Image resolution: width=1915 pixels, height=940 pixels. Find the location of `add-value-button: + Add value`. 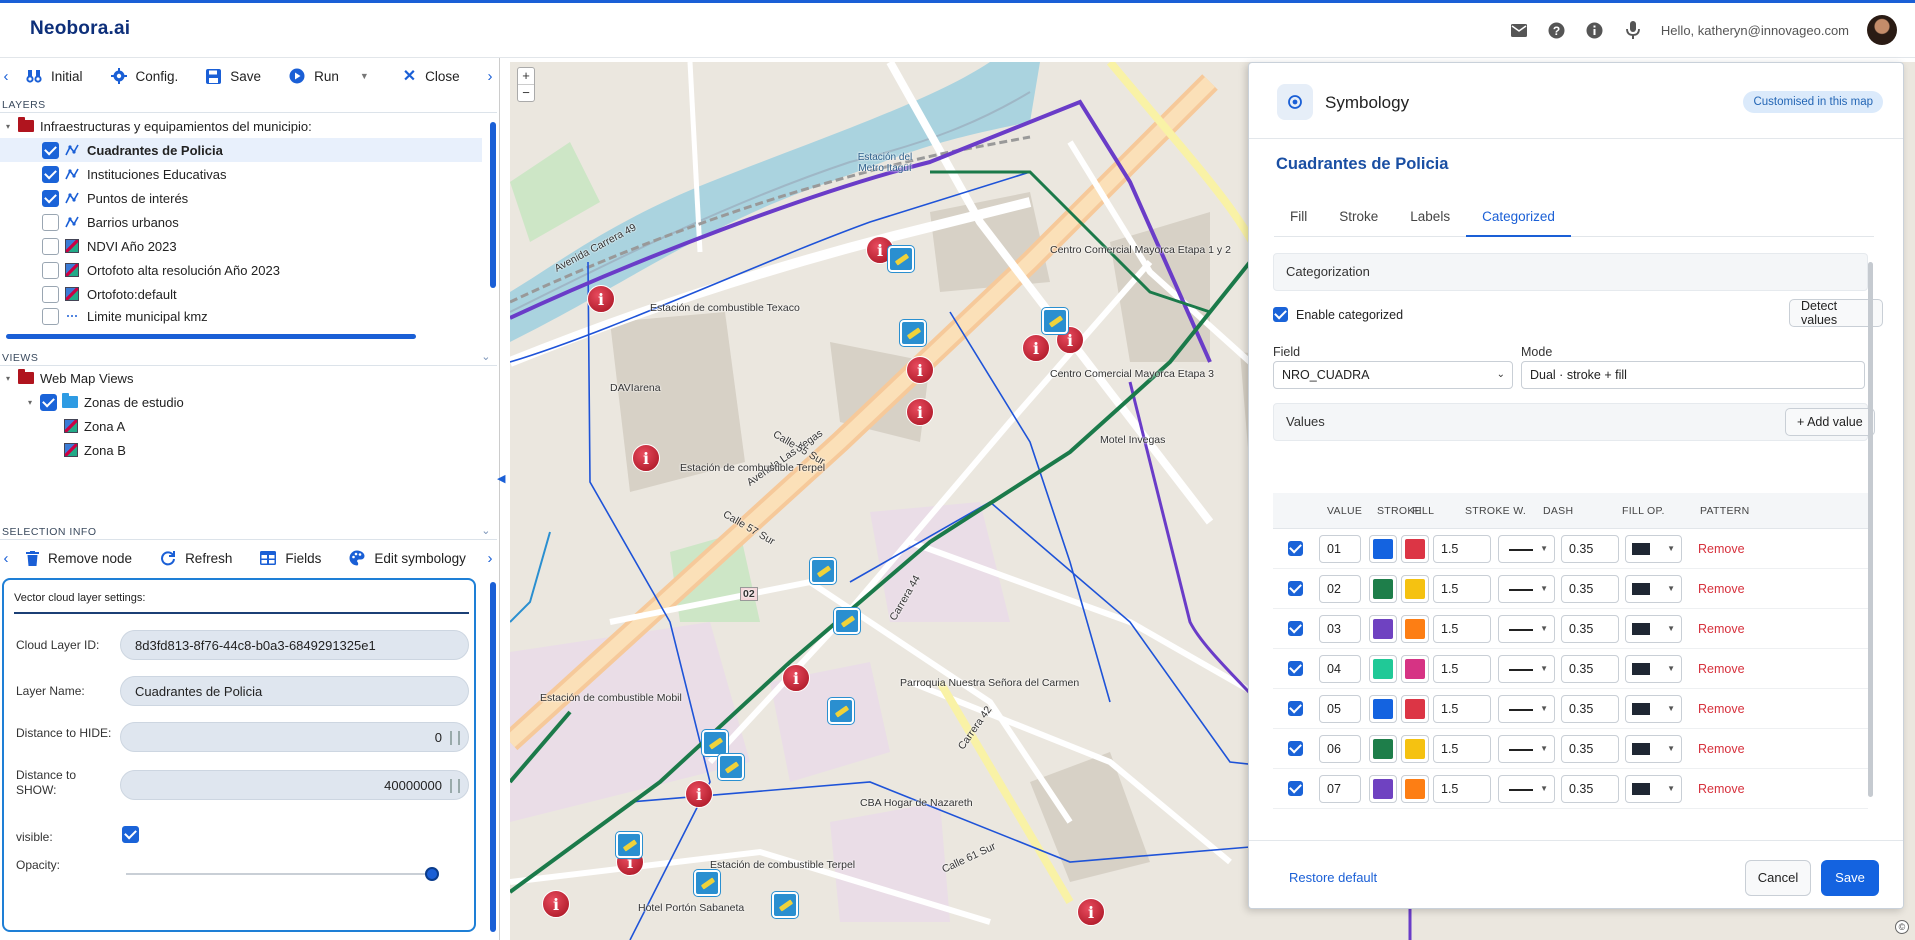

add-value-button: + Add value is located at coordinates (1830, 422).